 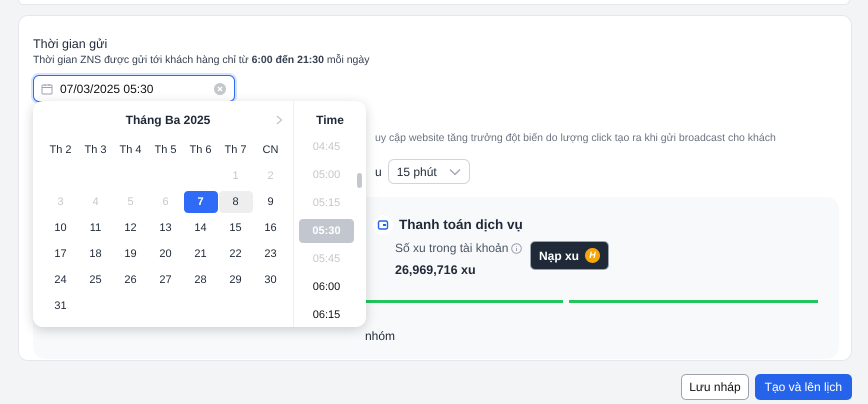 I want to click on time-option: 06:00, so click(x=326, y=287).